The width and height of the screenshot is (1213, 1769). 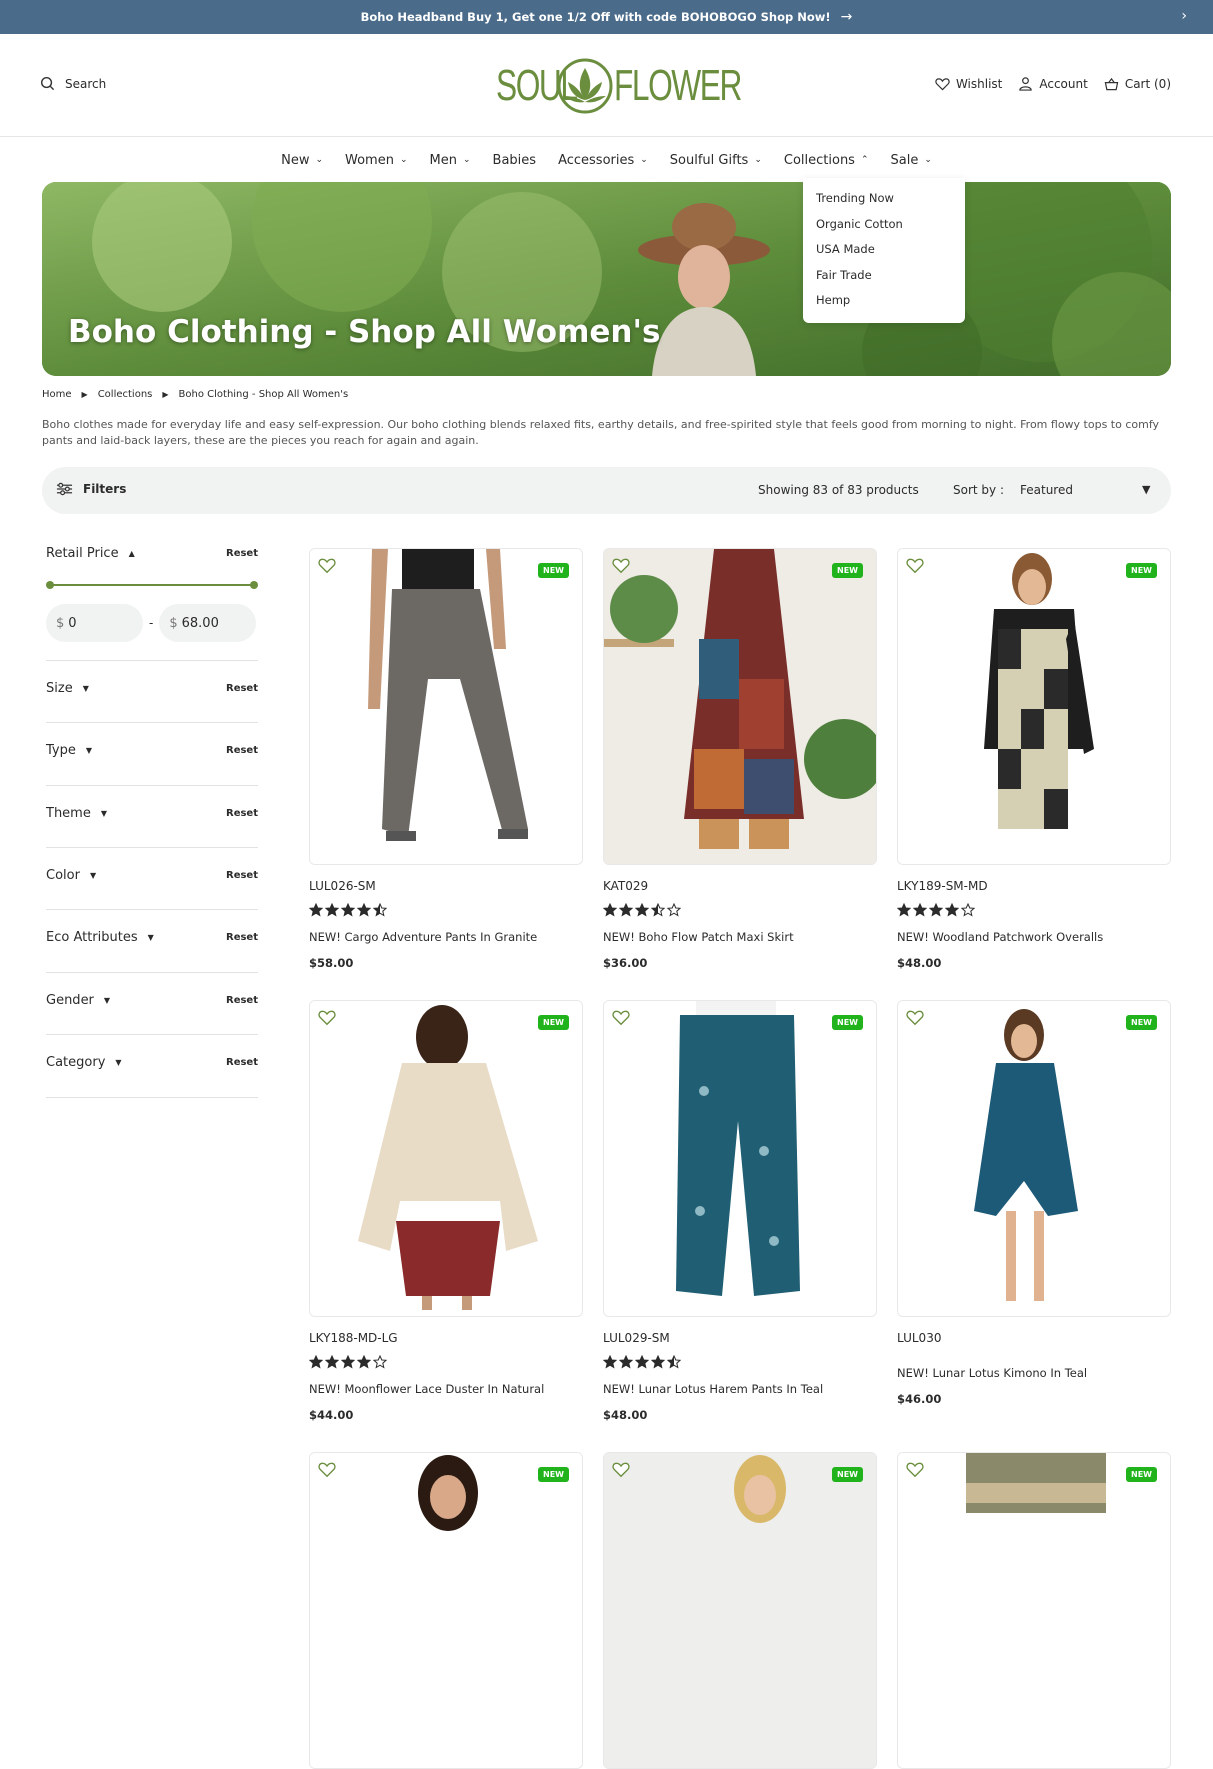 I want to click on product-name: NEW! Lunar Lotus Kimono In Teal, so click(x=1034, y=1373).